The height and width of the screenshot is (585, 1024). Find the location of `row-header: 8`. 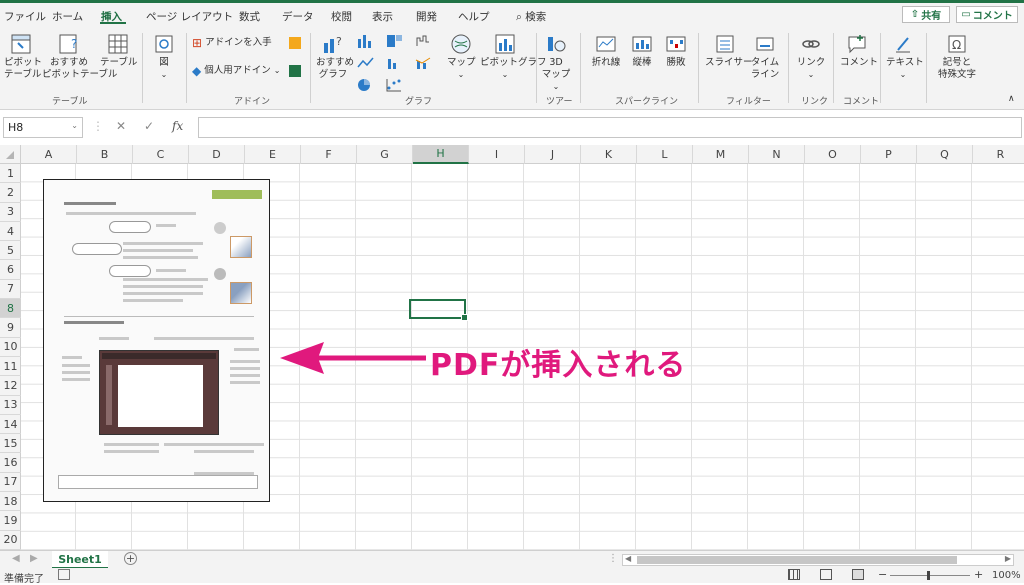

row-header: 8 is located at coordinates (10, 309).